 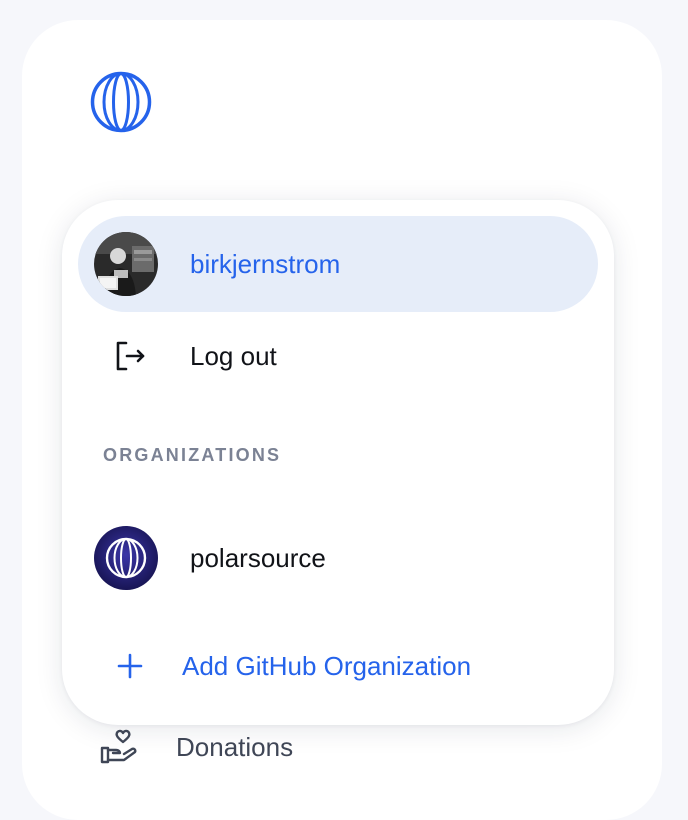 I want to click on organizations-heading: ORGANIZATIONS, so click(x=192, y=455).